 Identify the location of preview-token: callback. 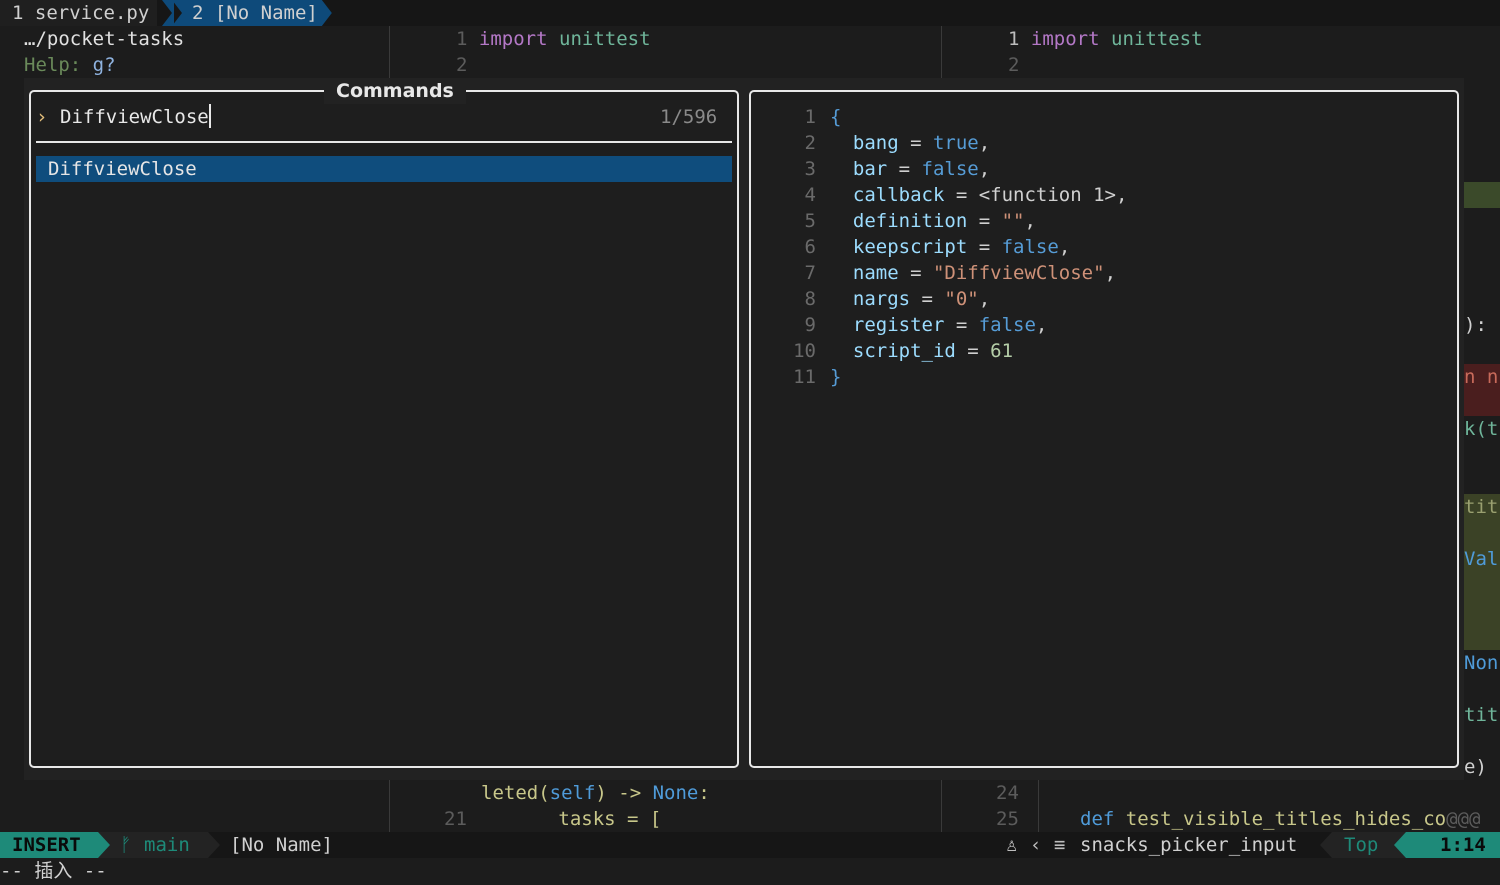
(887, 195).